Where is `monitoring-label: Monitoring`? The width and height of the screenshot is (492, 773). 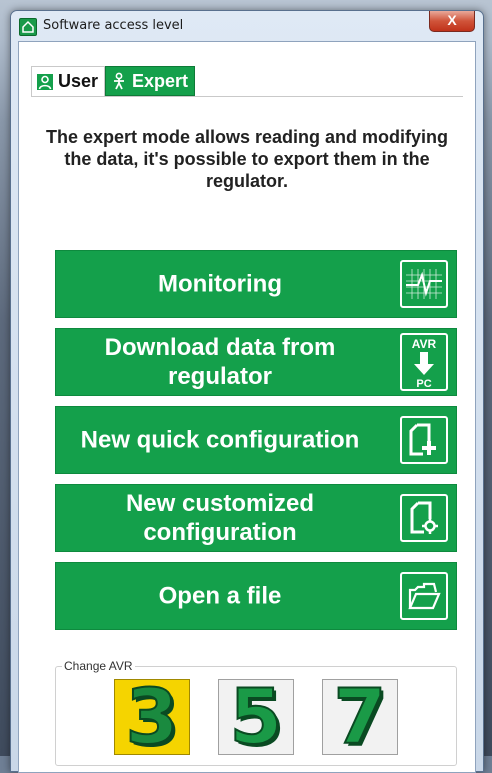
monitoring-label: Monitoring is located at coordinates (220, 284).